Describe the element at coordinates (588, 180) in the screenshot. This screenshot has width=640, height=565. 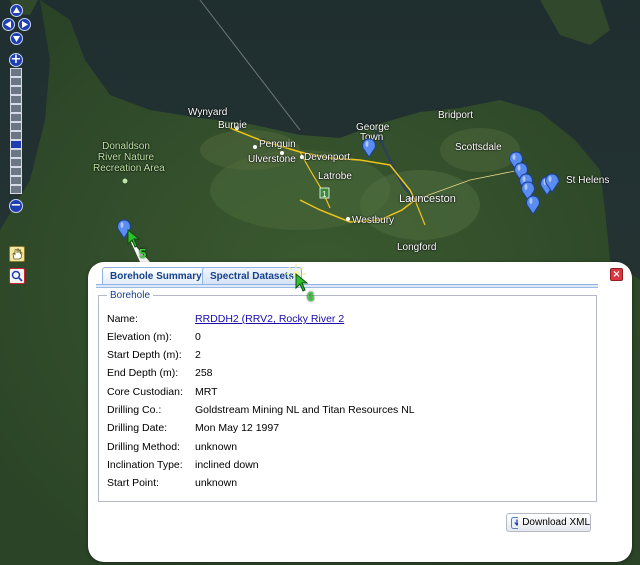
I see `label-st-helens: St Helens` at that location.